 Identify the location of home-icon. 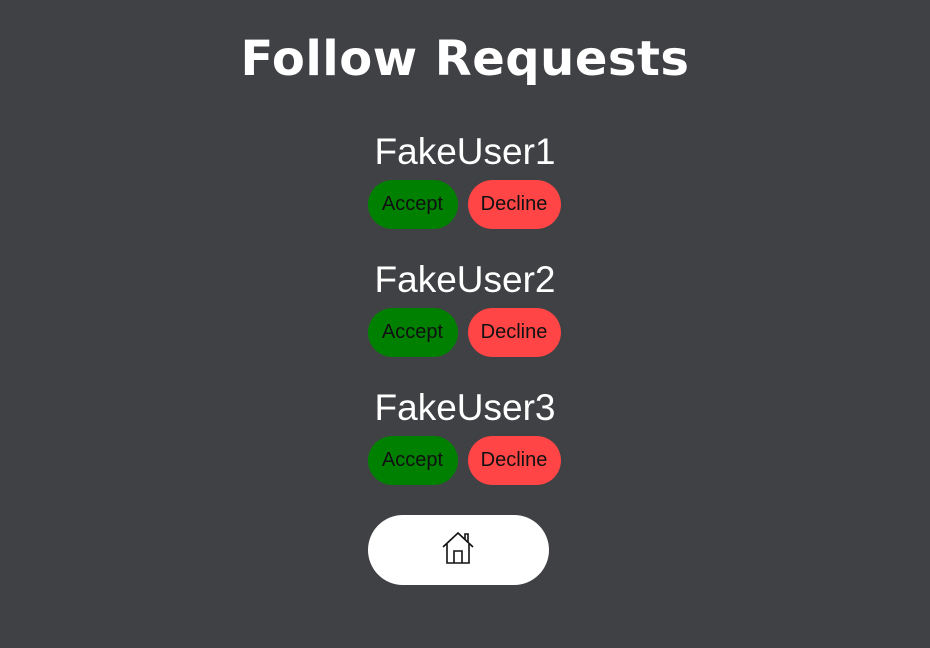
(457, 547).